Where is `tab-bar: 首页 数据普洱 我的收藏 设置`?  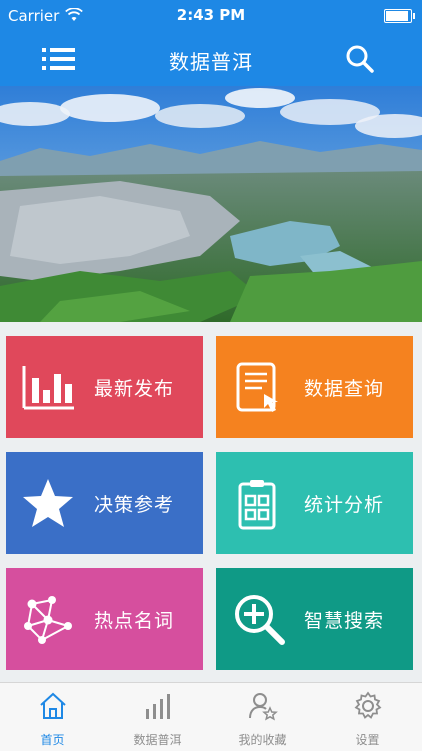
tab-bar: 首页 数据普洱 我的收藏 设置 is located at coordinates (211, 716).